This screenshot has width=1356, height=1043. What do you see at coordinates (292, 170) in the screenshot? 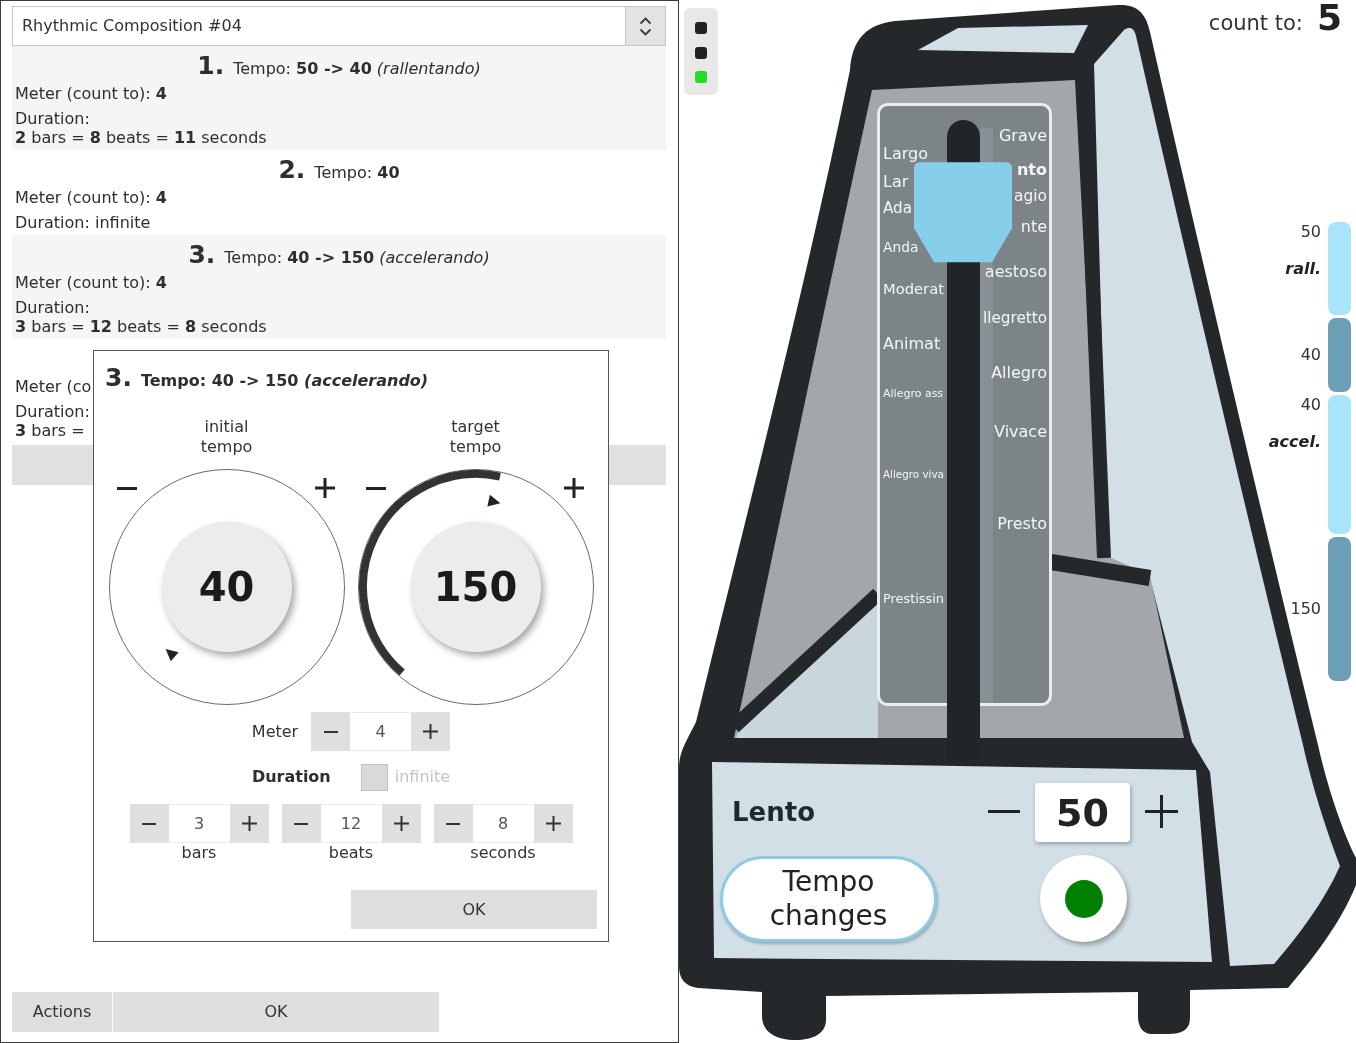
I see `section-number: 2.` at bounding box center [292, 170].